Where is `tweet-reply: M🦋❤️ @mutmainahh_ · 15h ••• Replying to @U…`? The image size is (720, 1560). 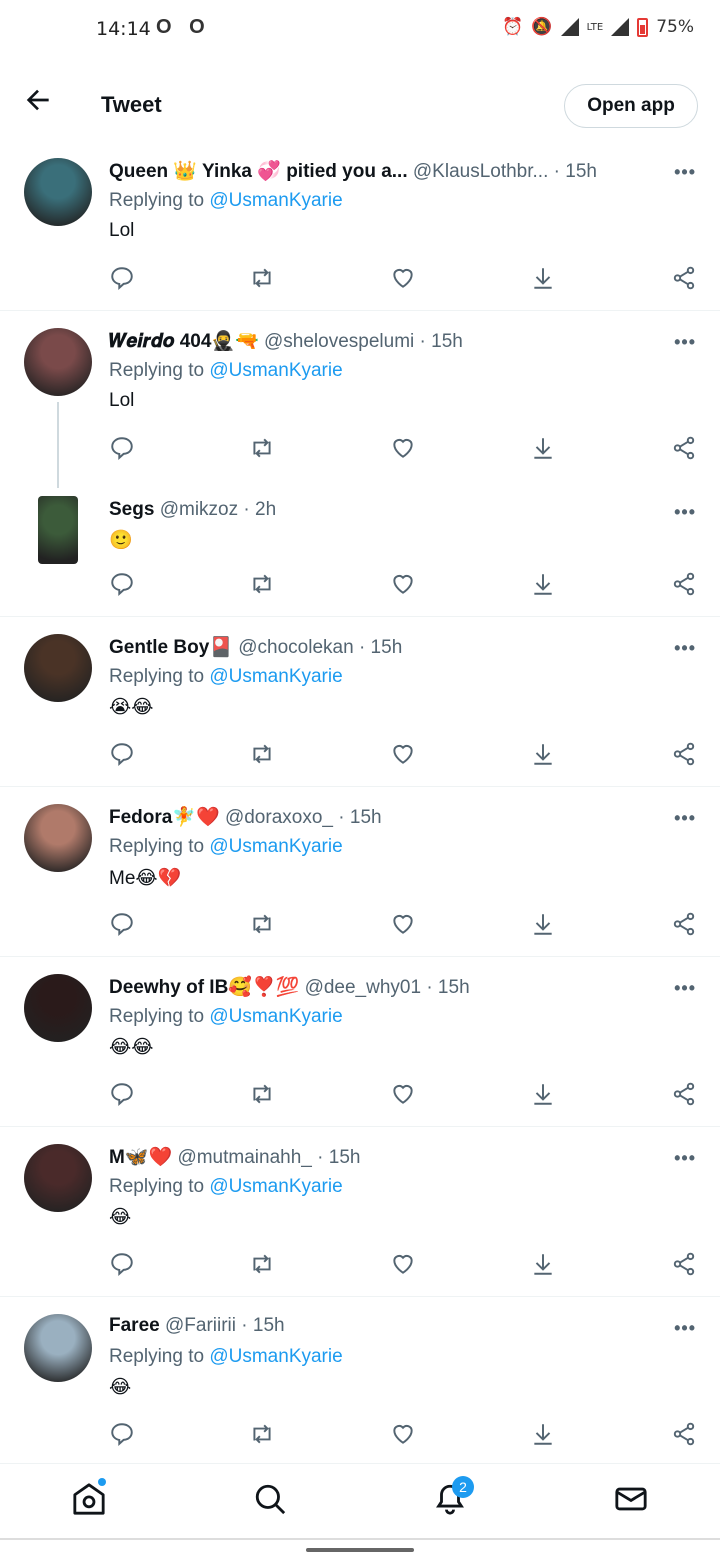 tweet-reply: M🦋❤️ @mutmainahh_ · 15h ••• Replying to @U… is located at coordinates (360, 1215).